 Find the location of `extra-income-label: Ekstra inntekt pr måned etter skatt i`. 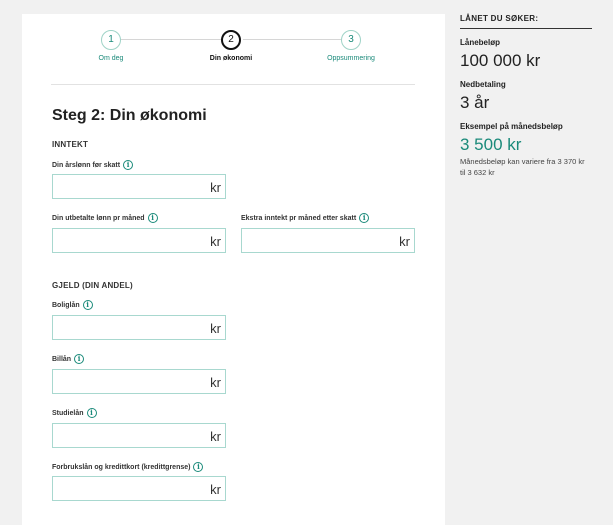

extra-income-label: Ekstra inntekt pr måned etter skatt i is located at coordinates (305, 218).